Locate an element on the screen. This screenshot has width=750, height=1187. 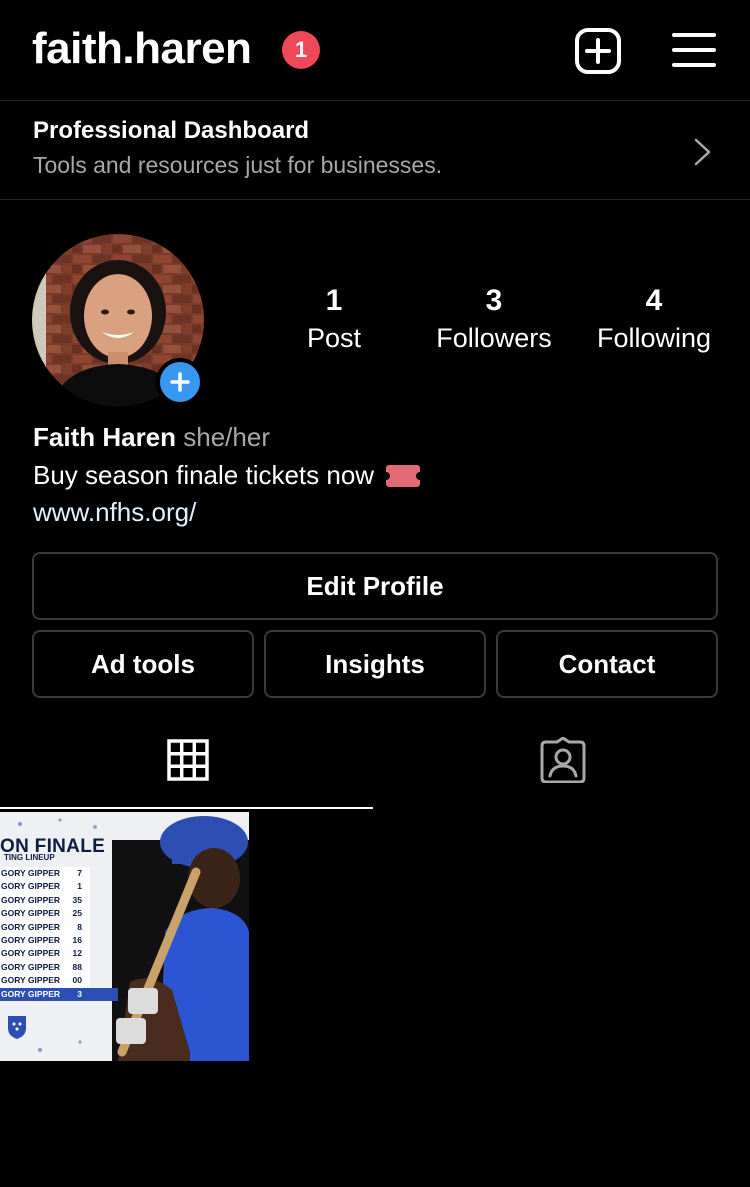
plus-icon is located at coordinates (180, 382).